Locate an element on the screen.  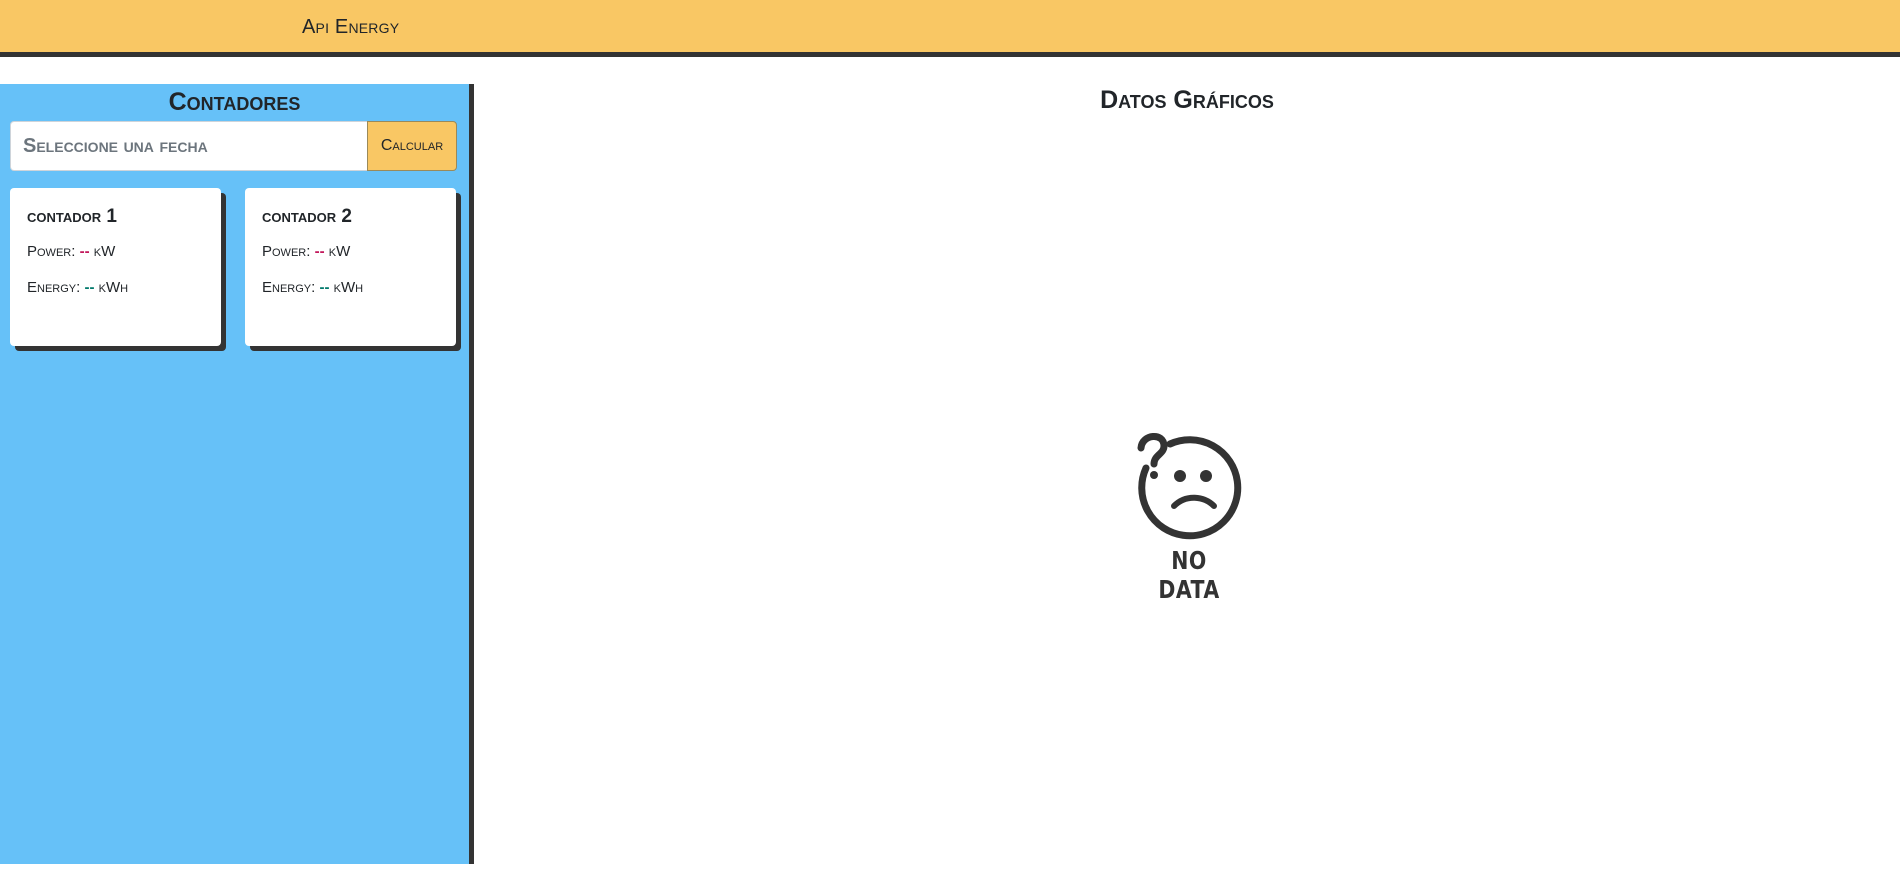
meter-card-2: contador 2 Power: -- kW Energy: -- kWh is located at coordinates (350, 267).